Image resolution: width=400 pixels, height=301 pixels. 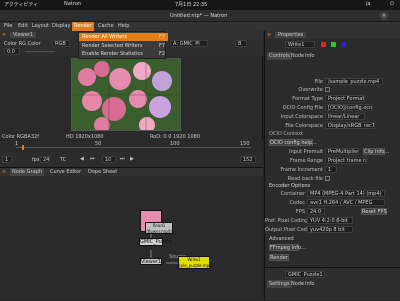 What do you see at coordinates (343, 44) in the screenshot?
I see `blue-color-icon` at bounding box center [343, 44].